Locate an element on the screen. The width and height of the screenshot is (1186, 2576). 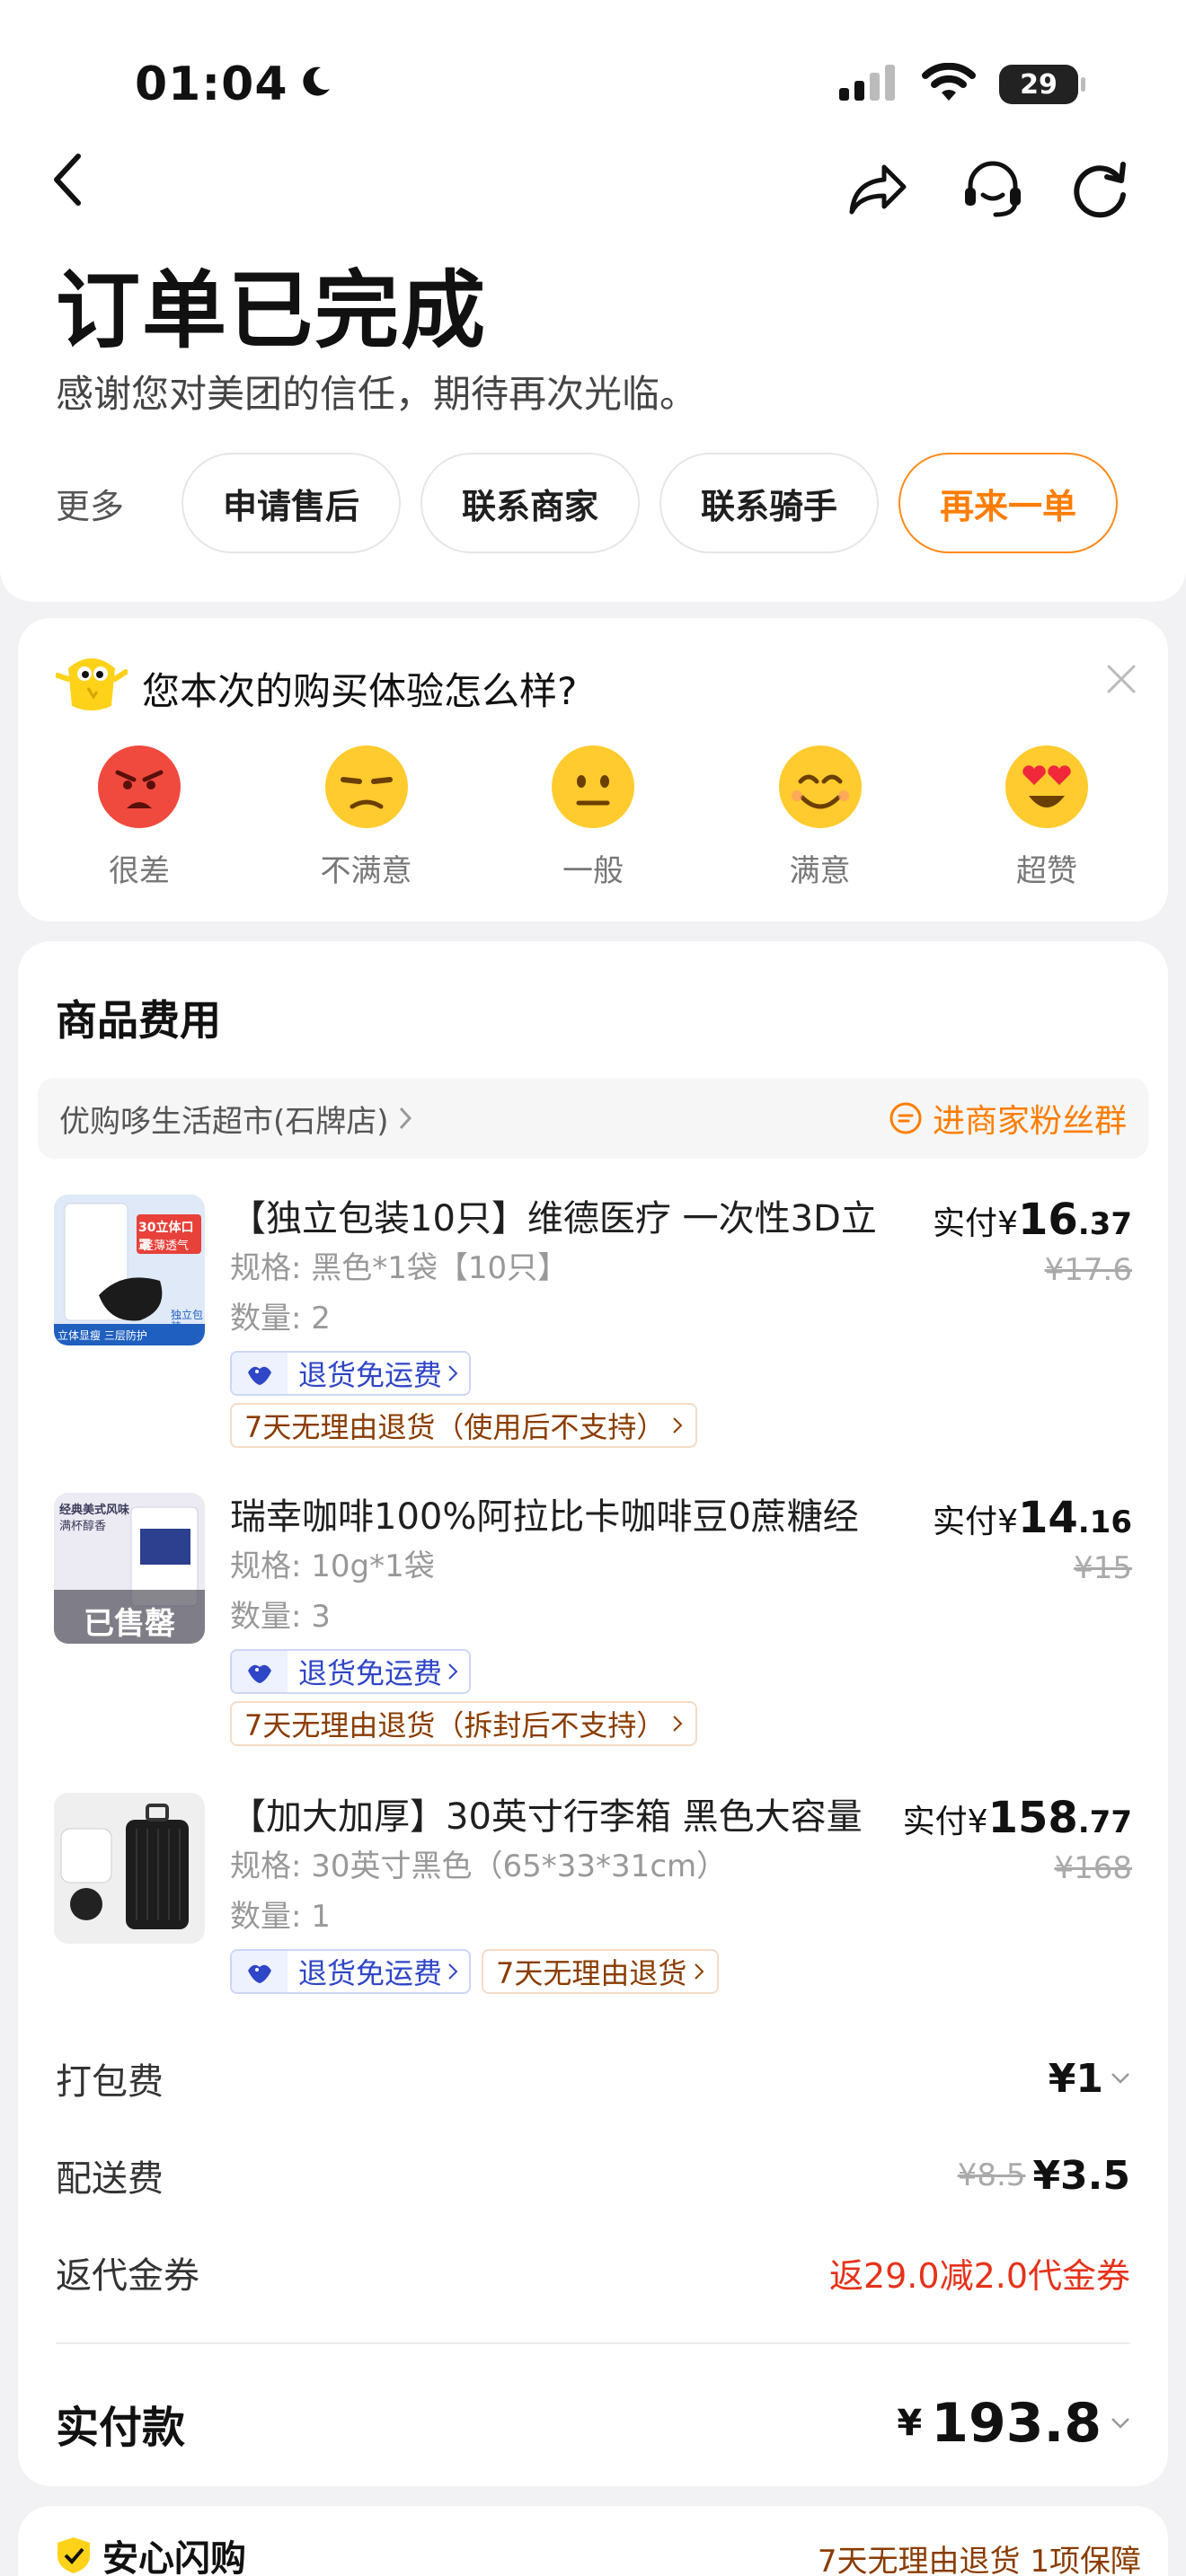
contact-merchant-button: 联系商家 is located at coordinates (530, 503).